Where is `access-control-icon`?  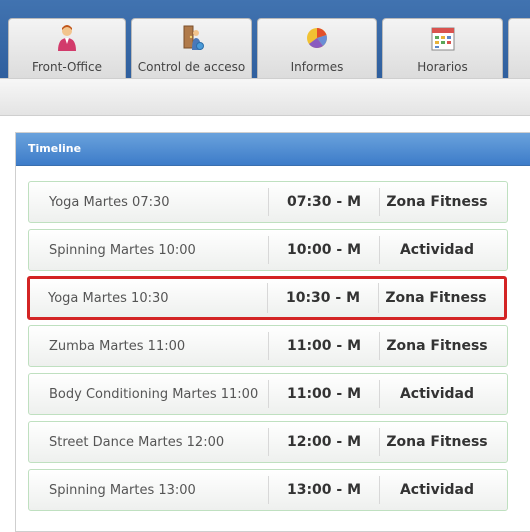 access-control-icon is located at coordinates (193, 37).